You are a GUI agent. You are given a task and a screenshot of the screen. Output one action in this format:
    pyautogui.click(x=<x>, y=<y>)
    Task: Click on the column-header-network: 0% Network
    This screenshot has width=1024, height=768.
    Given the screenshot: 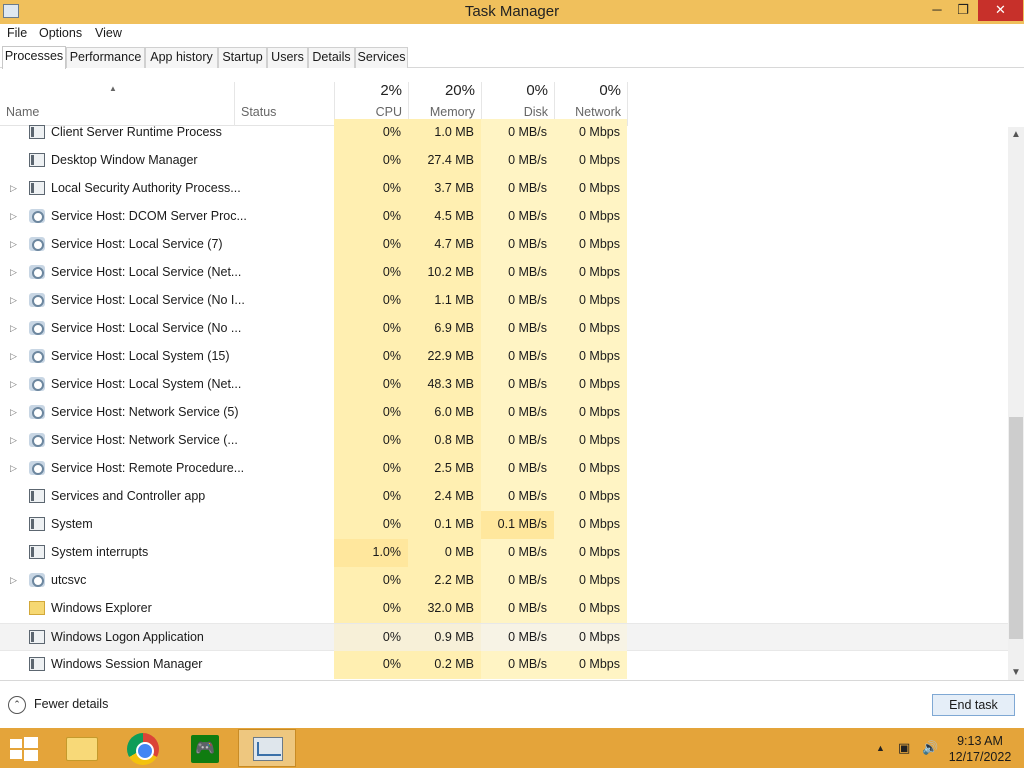 What is the action you would take?
    pyautogui.click(x=590, y=97)
    